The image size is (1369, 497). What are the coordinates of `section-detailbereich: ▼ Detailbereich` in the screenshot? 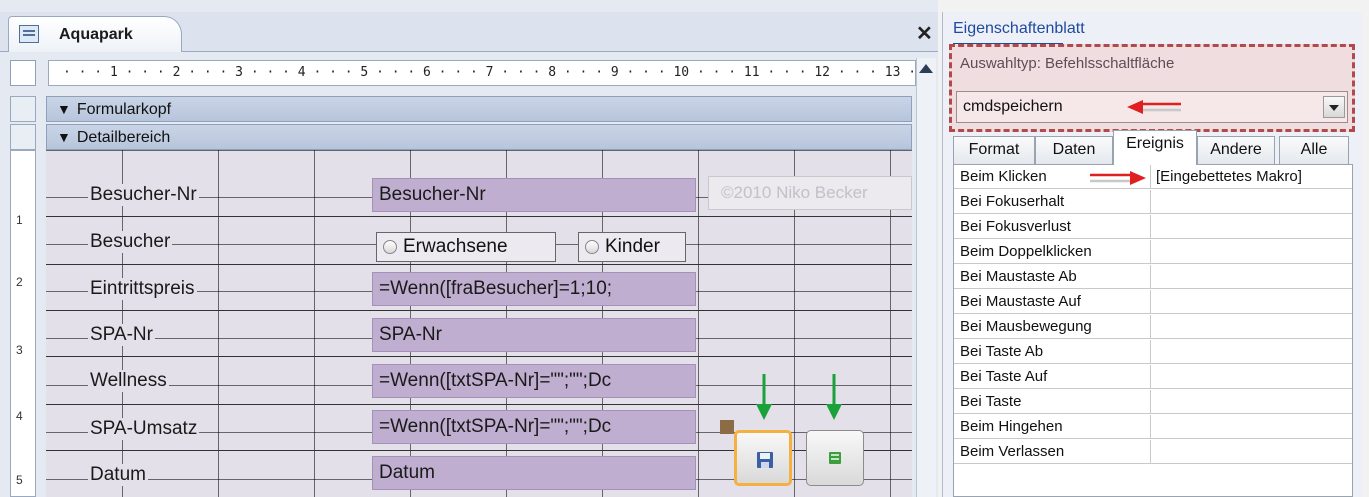 It's located at (479, 137).